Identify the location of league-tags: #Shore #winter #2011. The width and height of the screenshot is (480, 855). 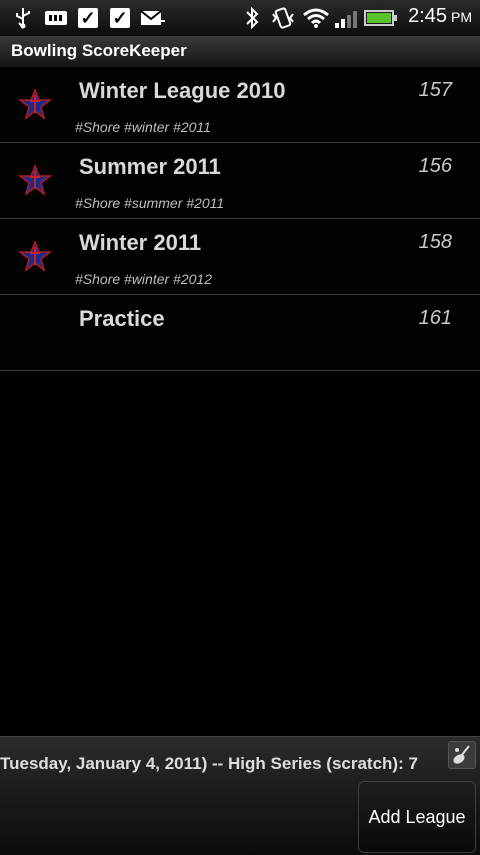
(143, 127).